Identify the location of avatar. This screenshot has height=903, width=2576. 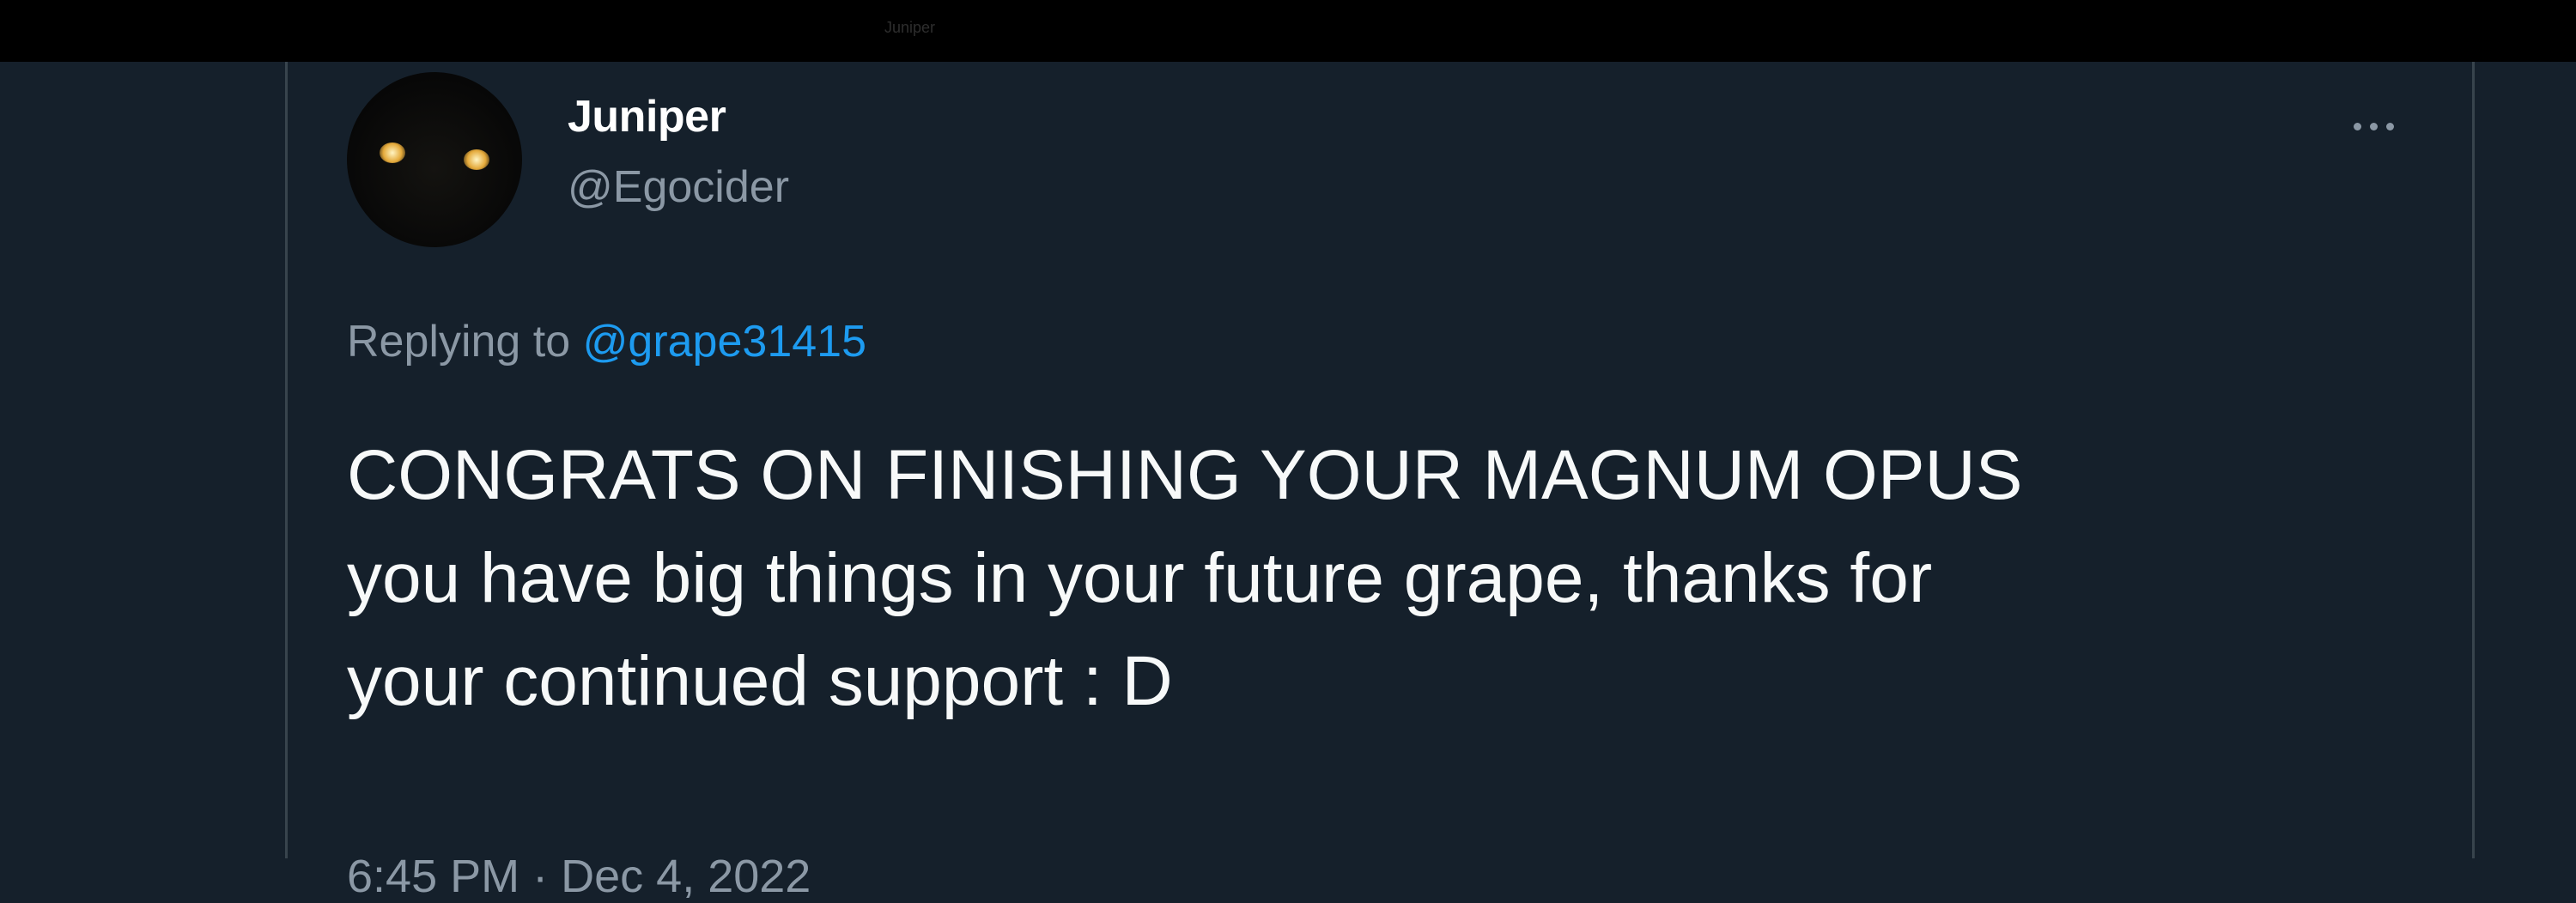
(434, 159).